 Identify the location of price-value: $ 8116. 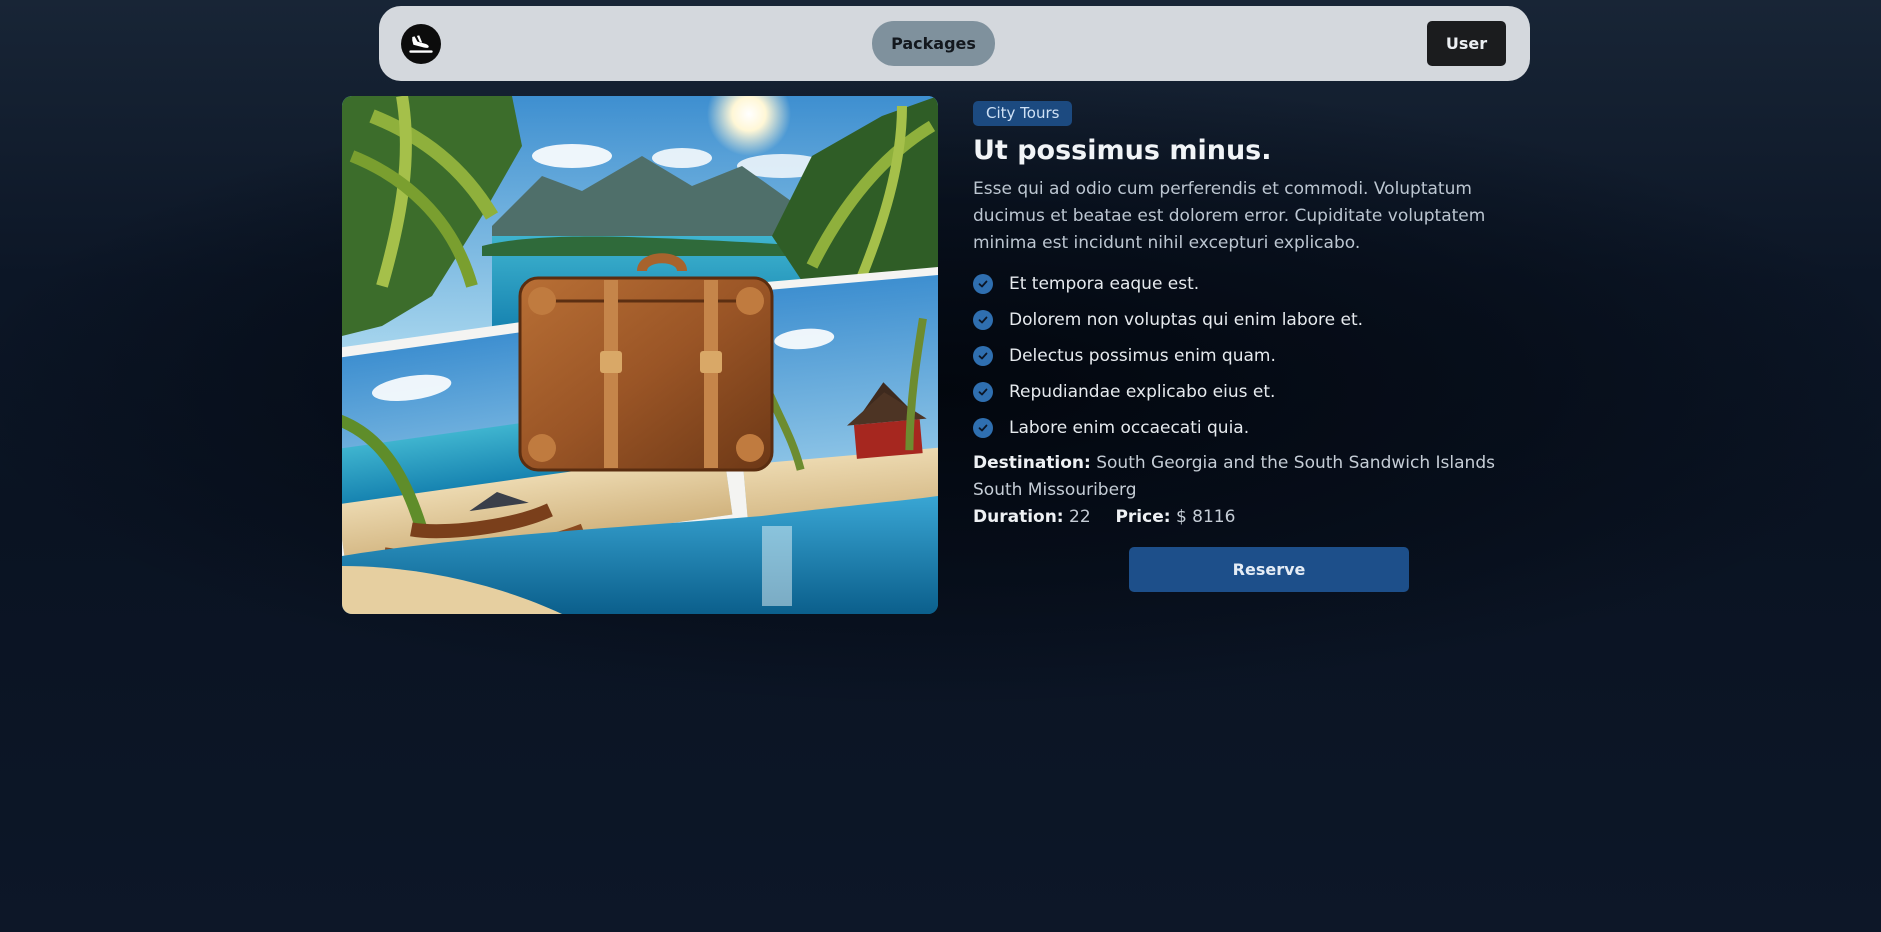
(1205, 517).